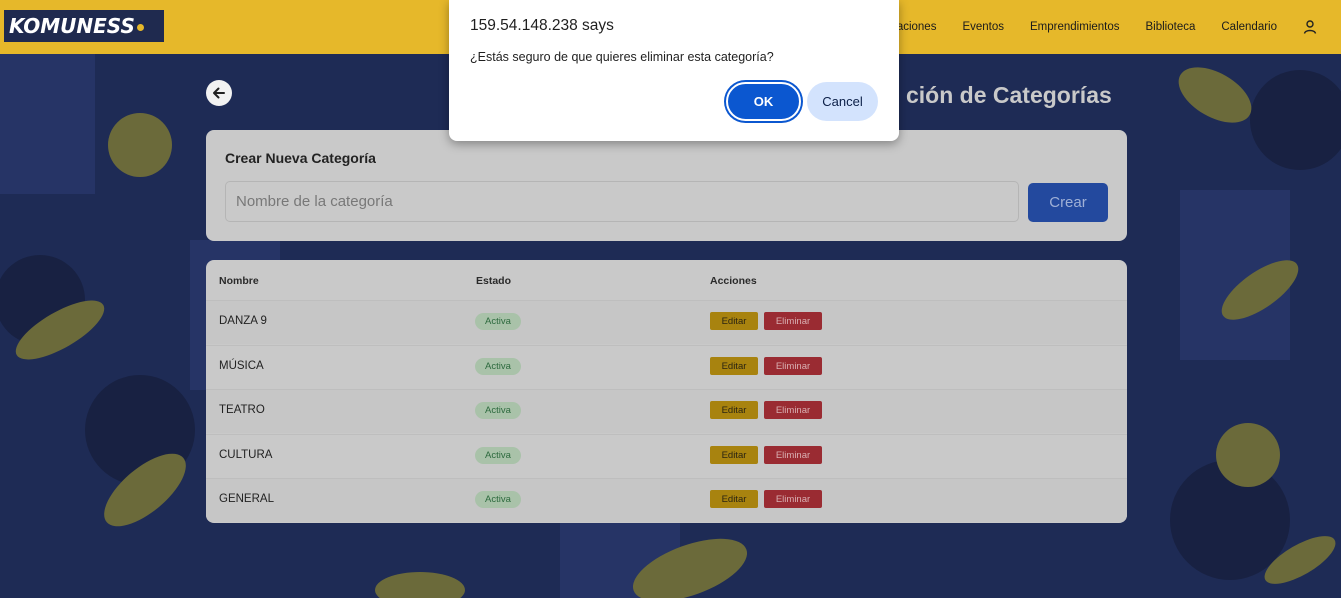 This screenshot has height=598, width=1341. I want to click on ok-button: OK, so click(763, 101).